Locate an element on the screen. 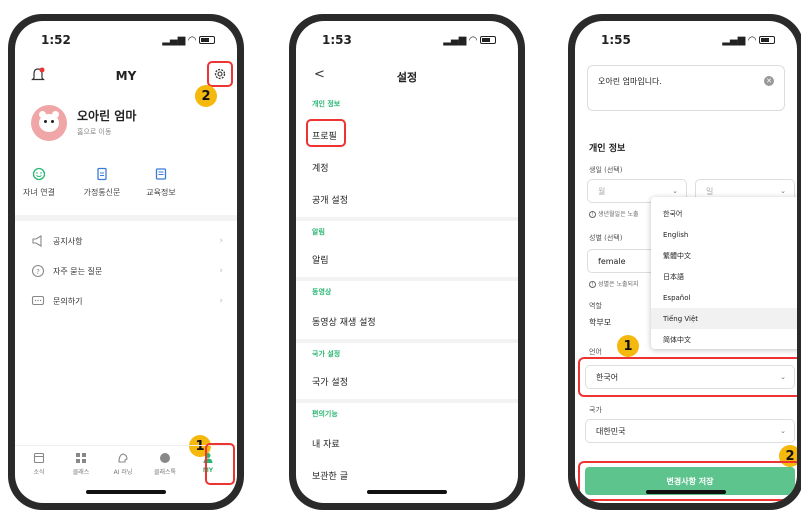  question-icon: ? is located at coordinates (38, 271).